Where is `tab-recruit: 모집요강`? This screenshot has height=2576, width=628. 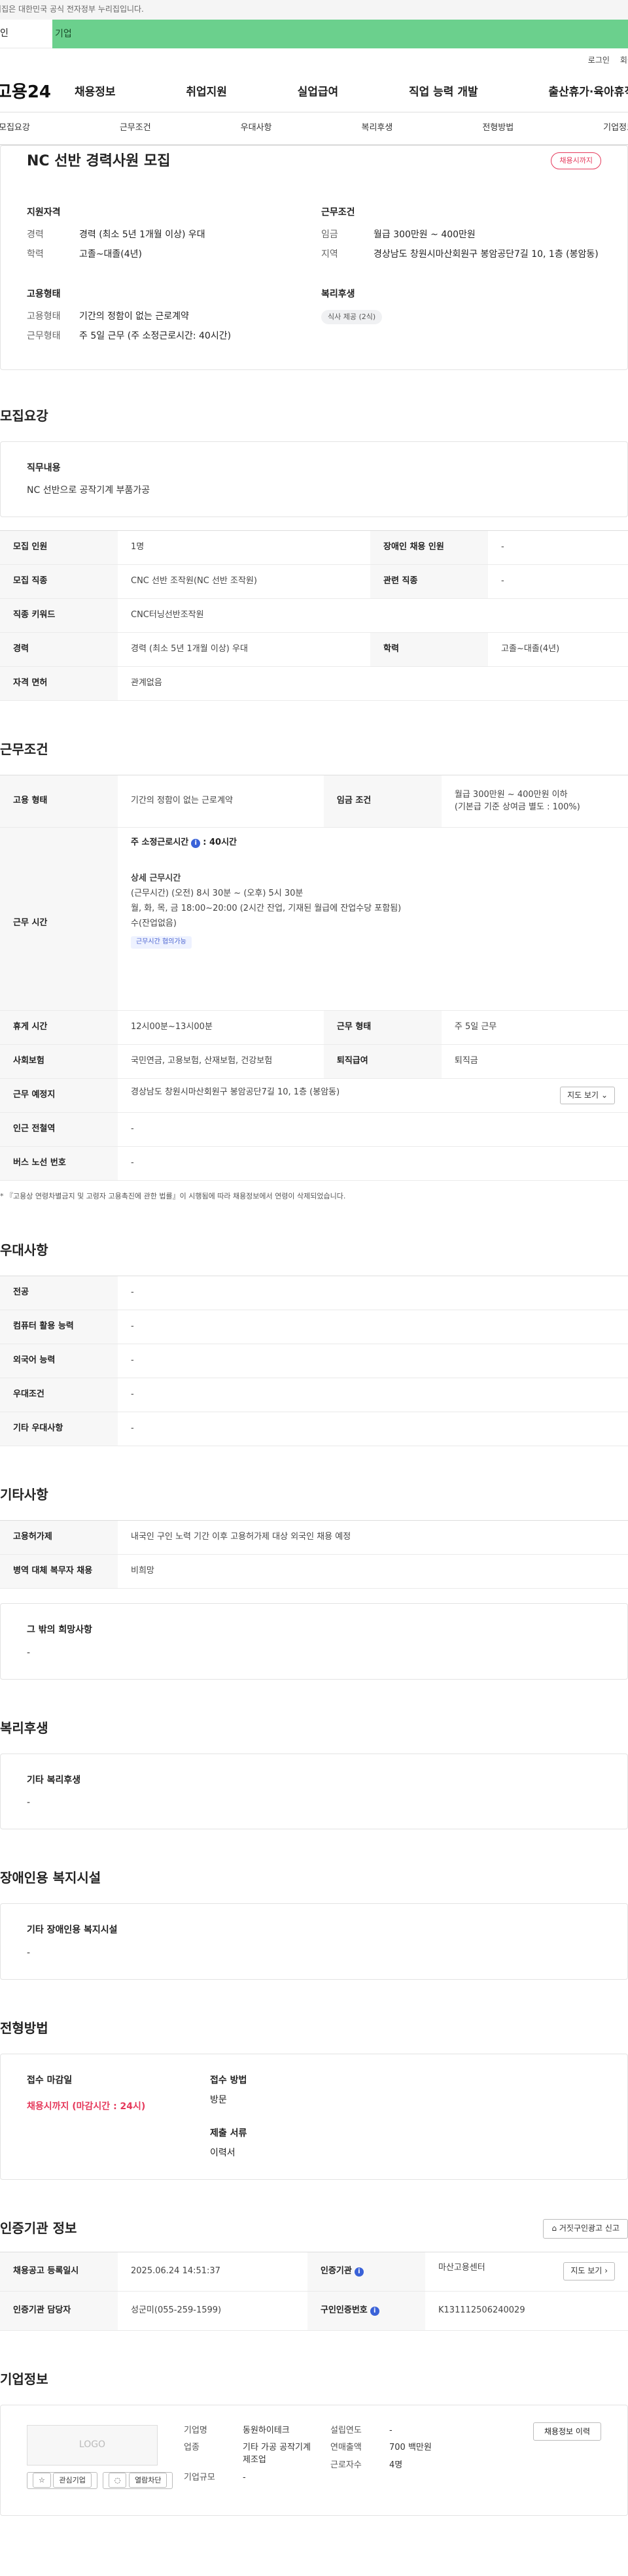 tab-recruit: 모집요강 is located at coordinates (15, 128).